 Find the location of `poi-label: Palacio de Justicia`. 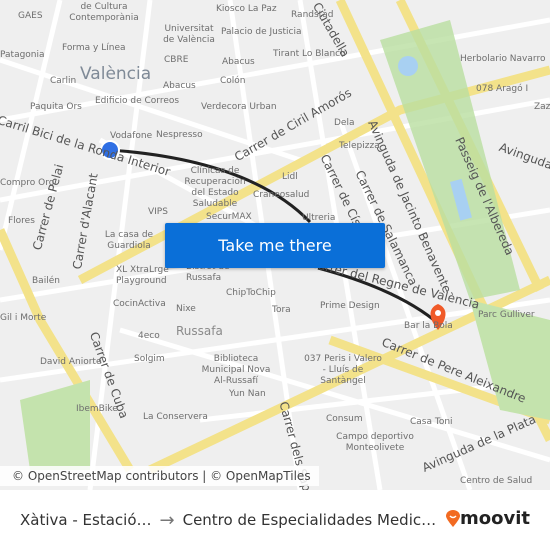

poi-label: Palacio de Justicia is located at coordinates (261, 32).